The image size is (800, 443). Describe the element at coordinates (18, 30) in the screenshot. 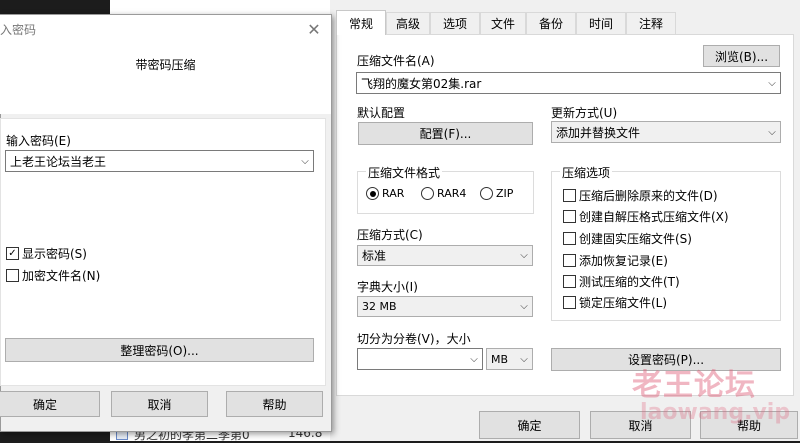

I see `password-dialog-title: 输入密码` at that location.